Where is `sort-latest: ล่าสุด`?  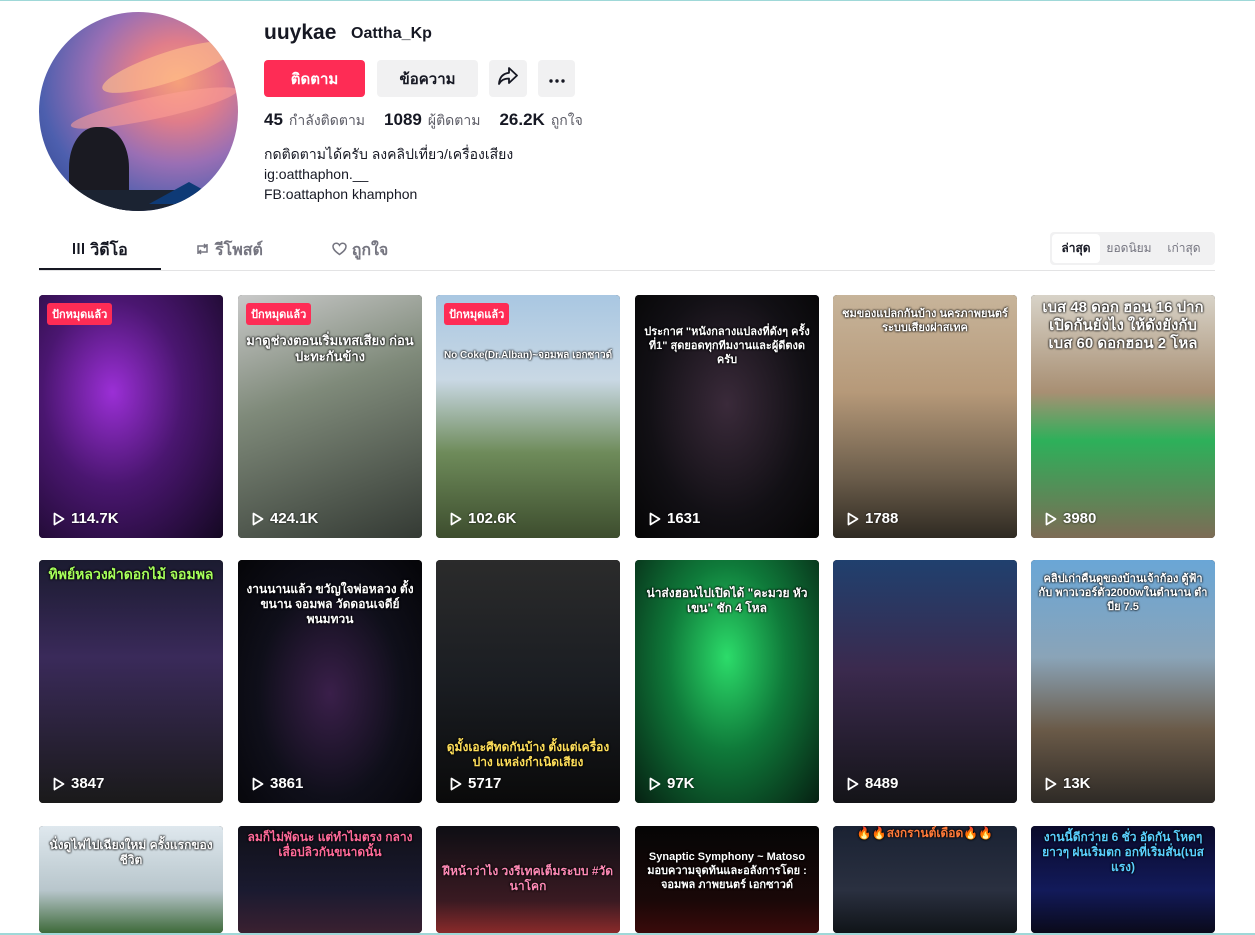
sort-latest: ล่าสุด is located at coordinates (1076, 248).